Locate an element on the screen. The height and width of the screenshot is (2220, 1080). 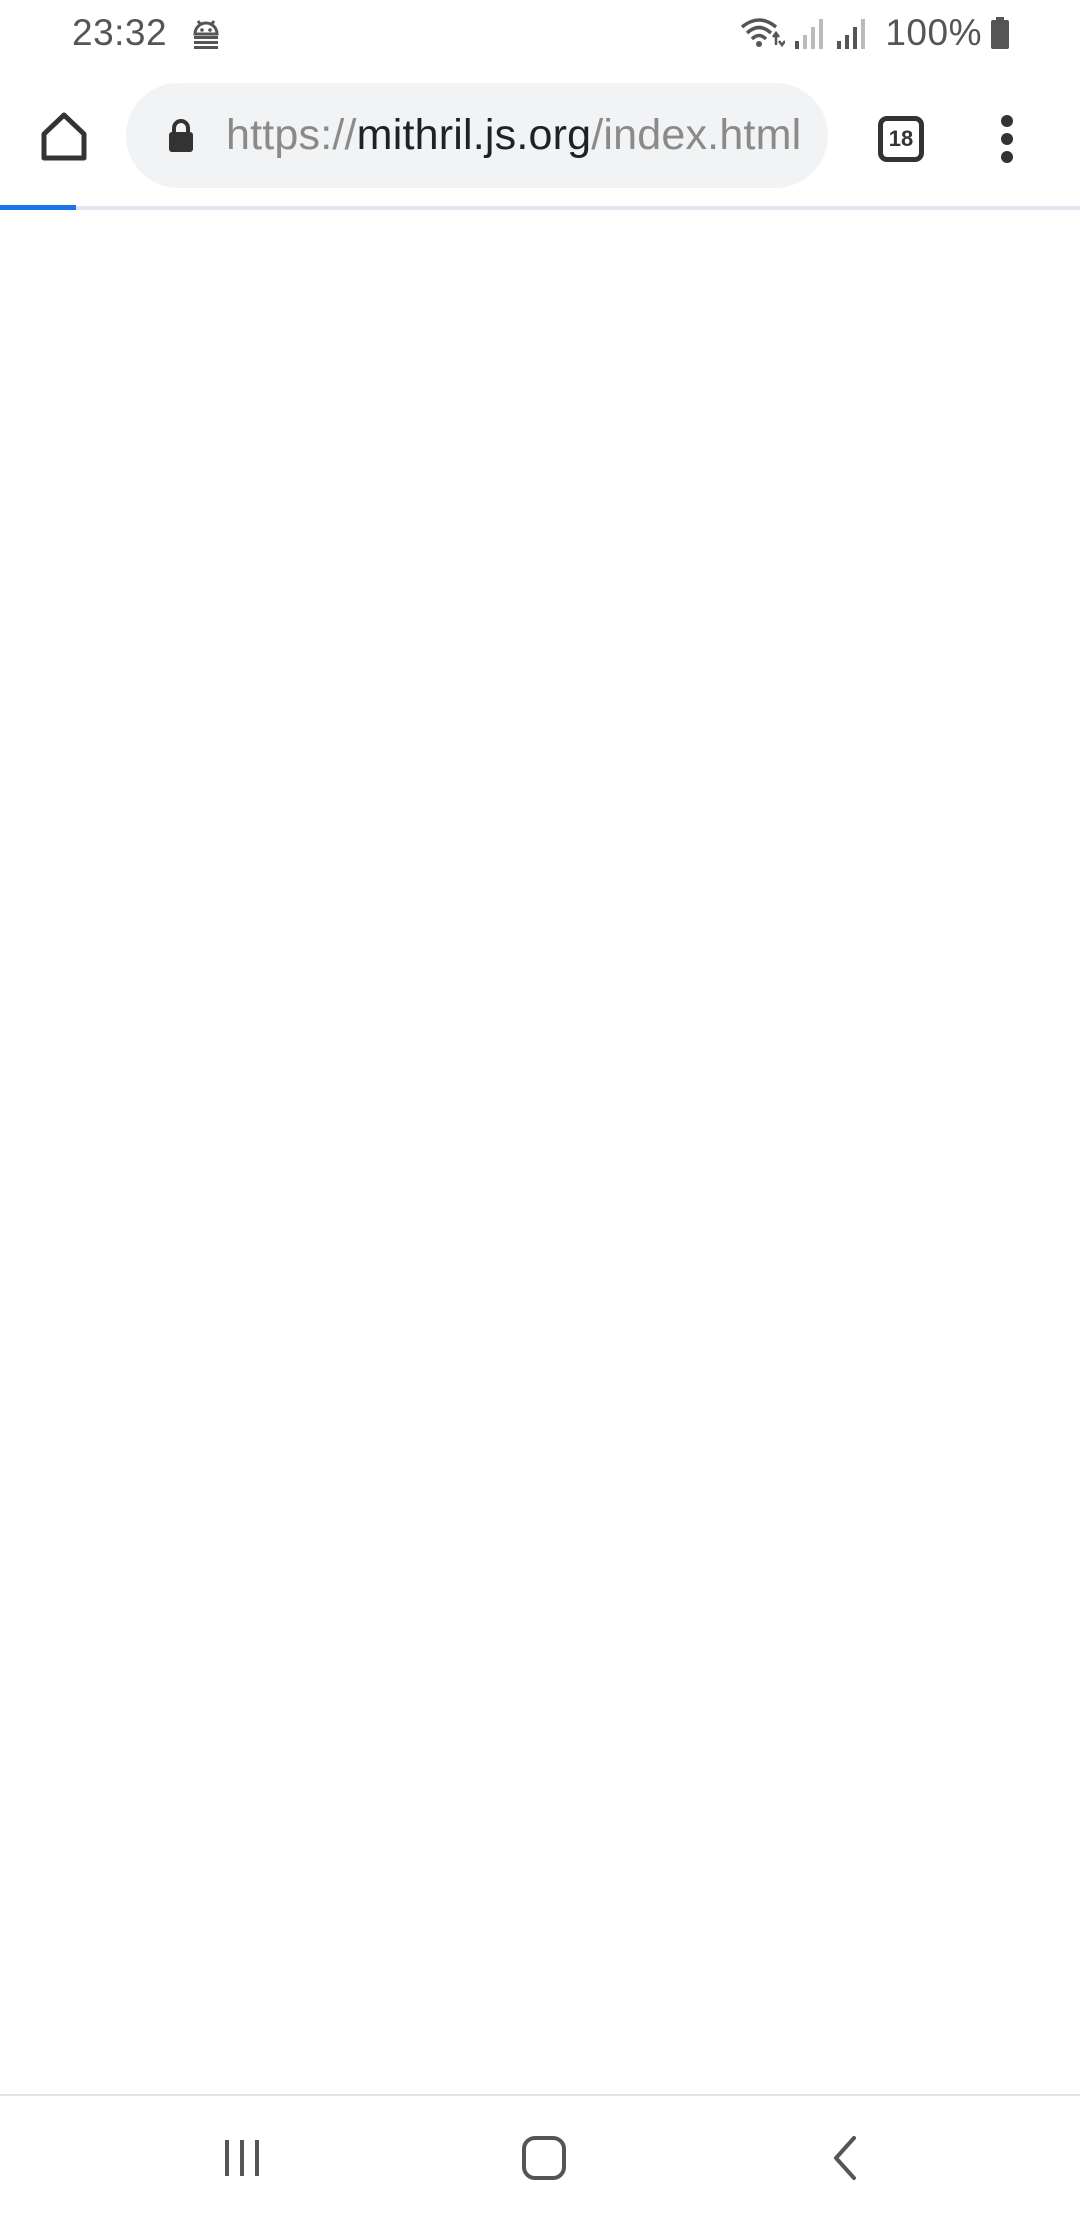
back-button is located at coordinates (846, 2158).